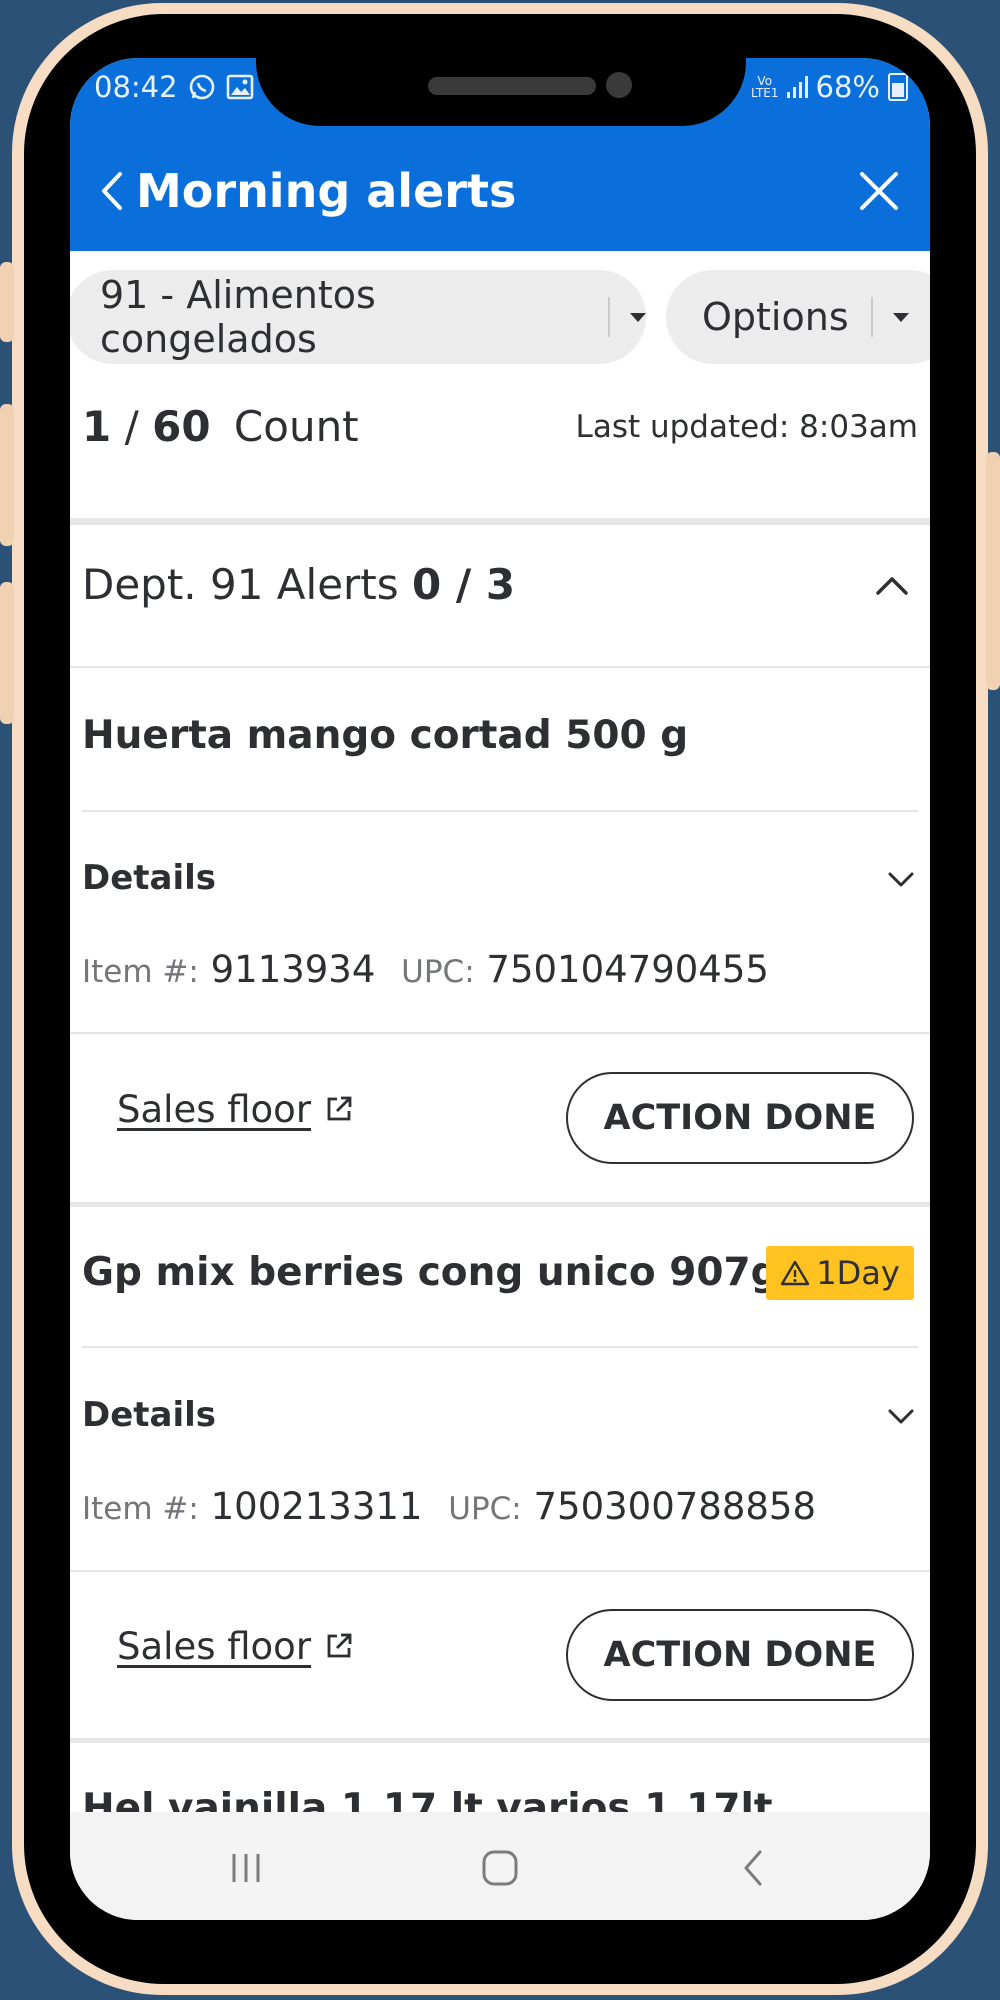  What do you see at coordinates (239, 87) in the screenshot?
I see `gallery-icon` at bounding box center [239, 87].